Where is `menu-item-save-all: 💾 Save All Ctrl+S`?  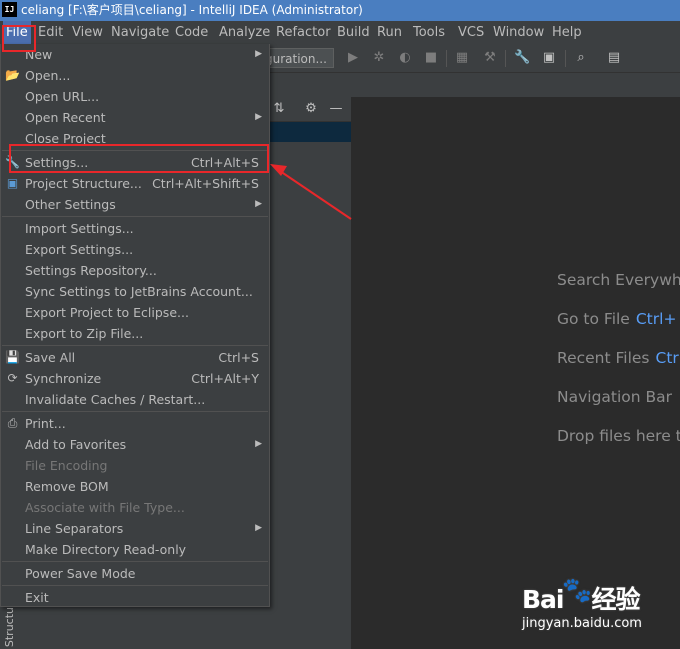 menu-item-save-all: 💾 Save All Ctrl+S is located at coordinates (135, 357).